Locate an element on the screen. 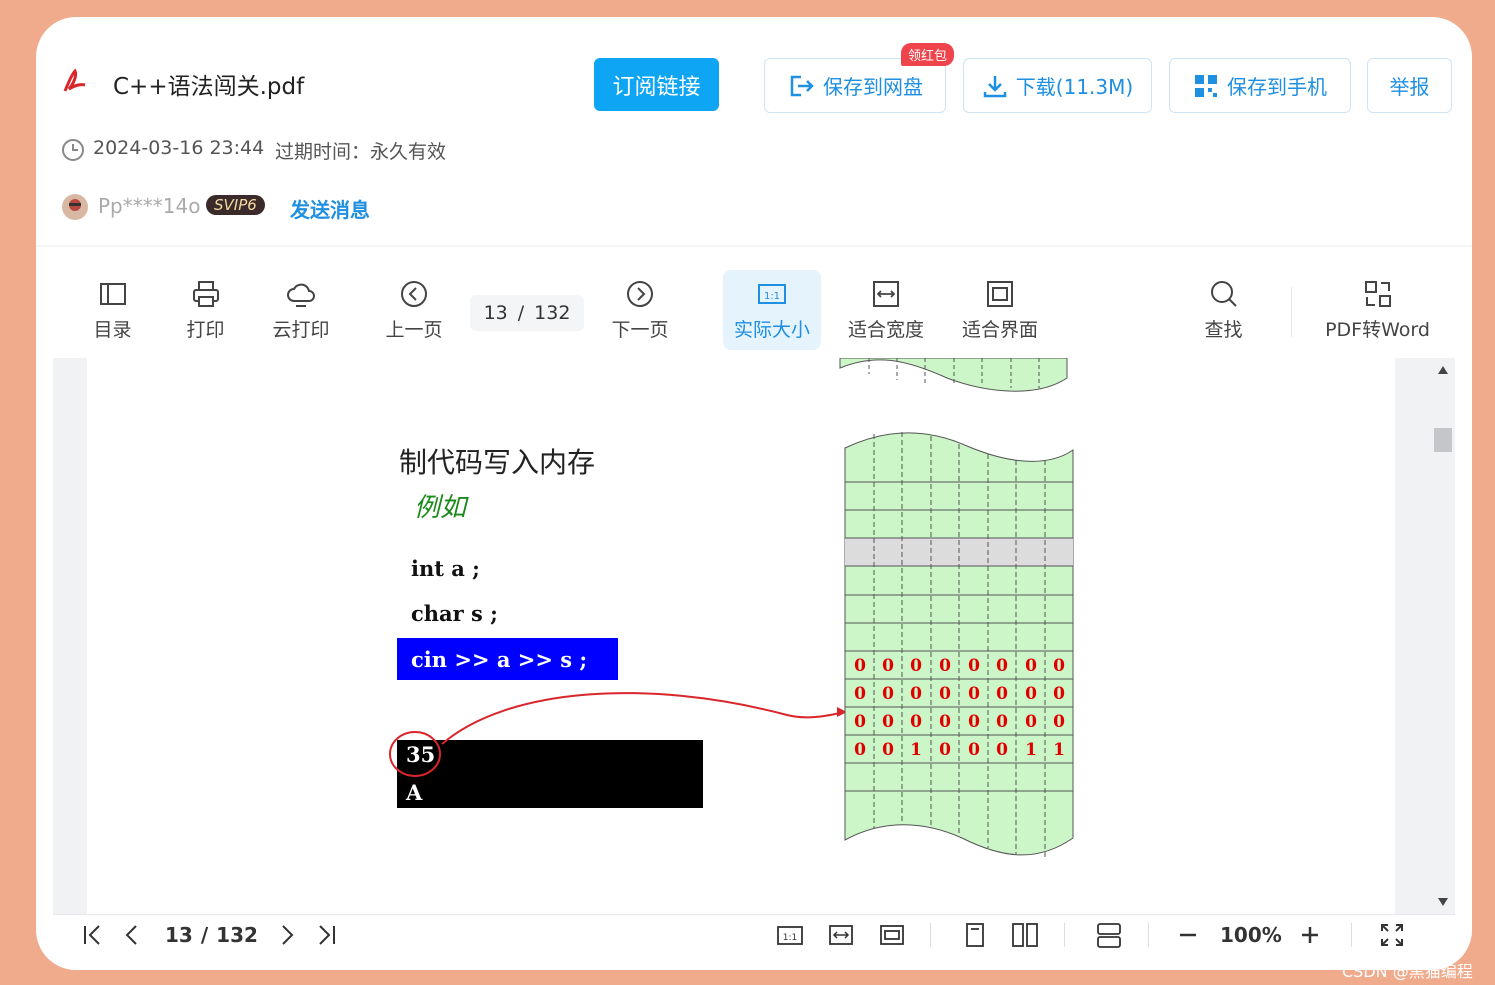  qr-code-icon is located at coordinates (1206, 85).